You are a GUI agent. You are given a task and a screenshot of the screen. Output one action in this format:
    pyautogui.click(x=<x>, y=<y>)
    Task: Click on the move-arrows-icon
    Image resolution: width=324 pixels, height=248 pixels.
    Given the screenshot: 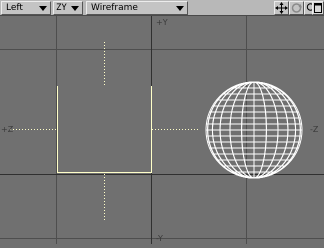 What is the action you would take?
    pyautogui.click(x=281, y=8)
    